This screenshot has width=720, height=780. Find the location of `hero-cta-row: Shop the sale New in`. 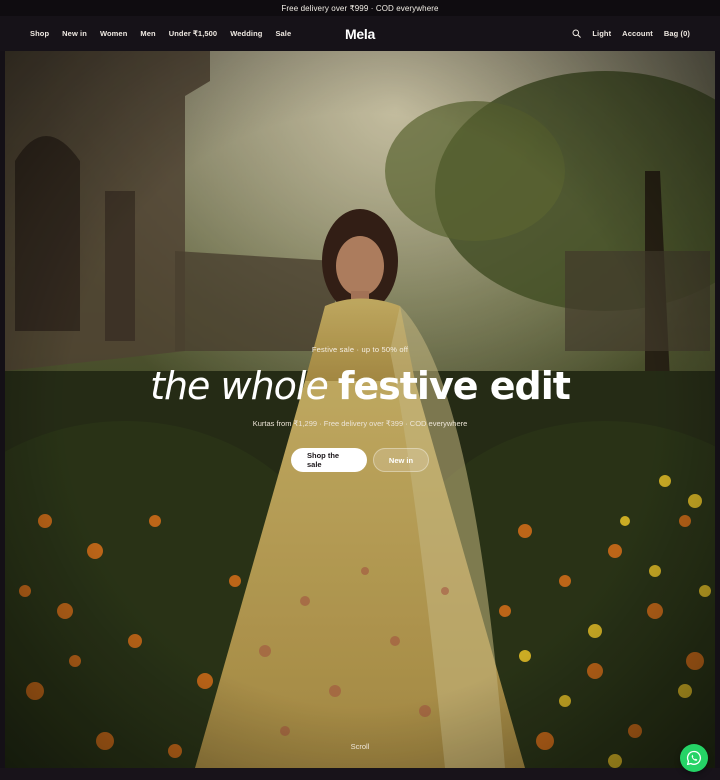

hero-cta-row: Shop the sale New in is located at coordinates (360, 460).